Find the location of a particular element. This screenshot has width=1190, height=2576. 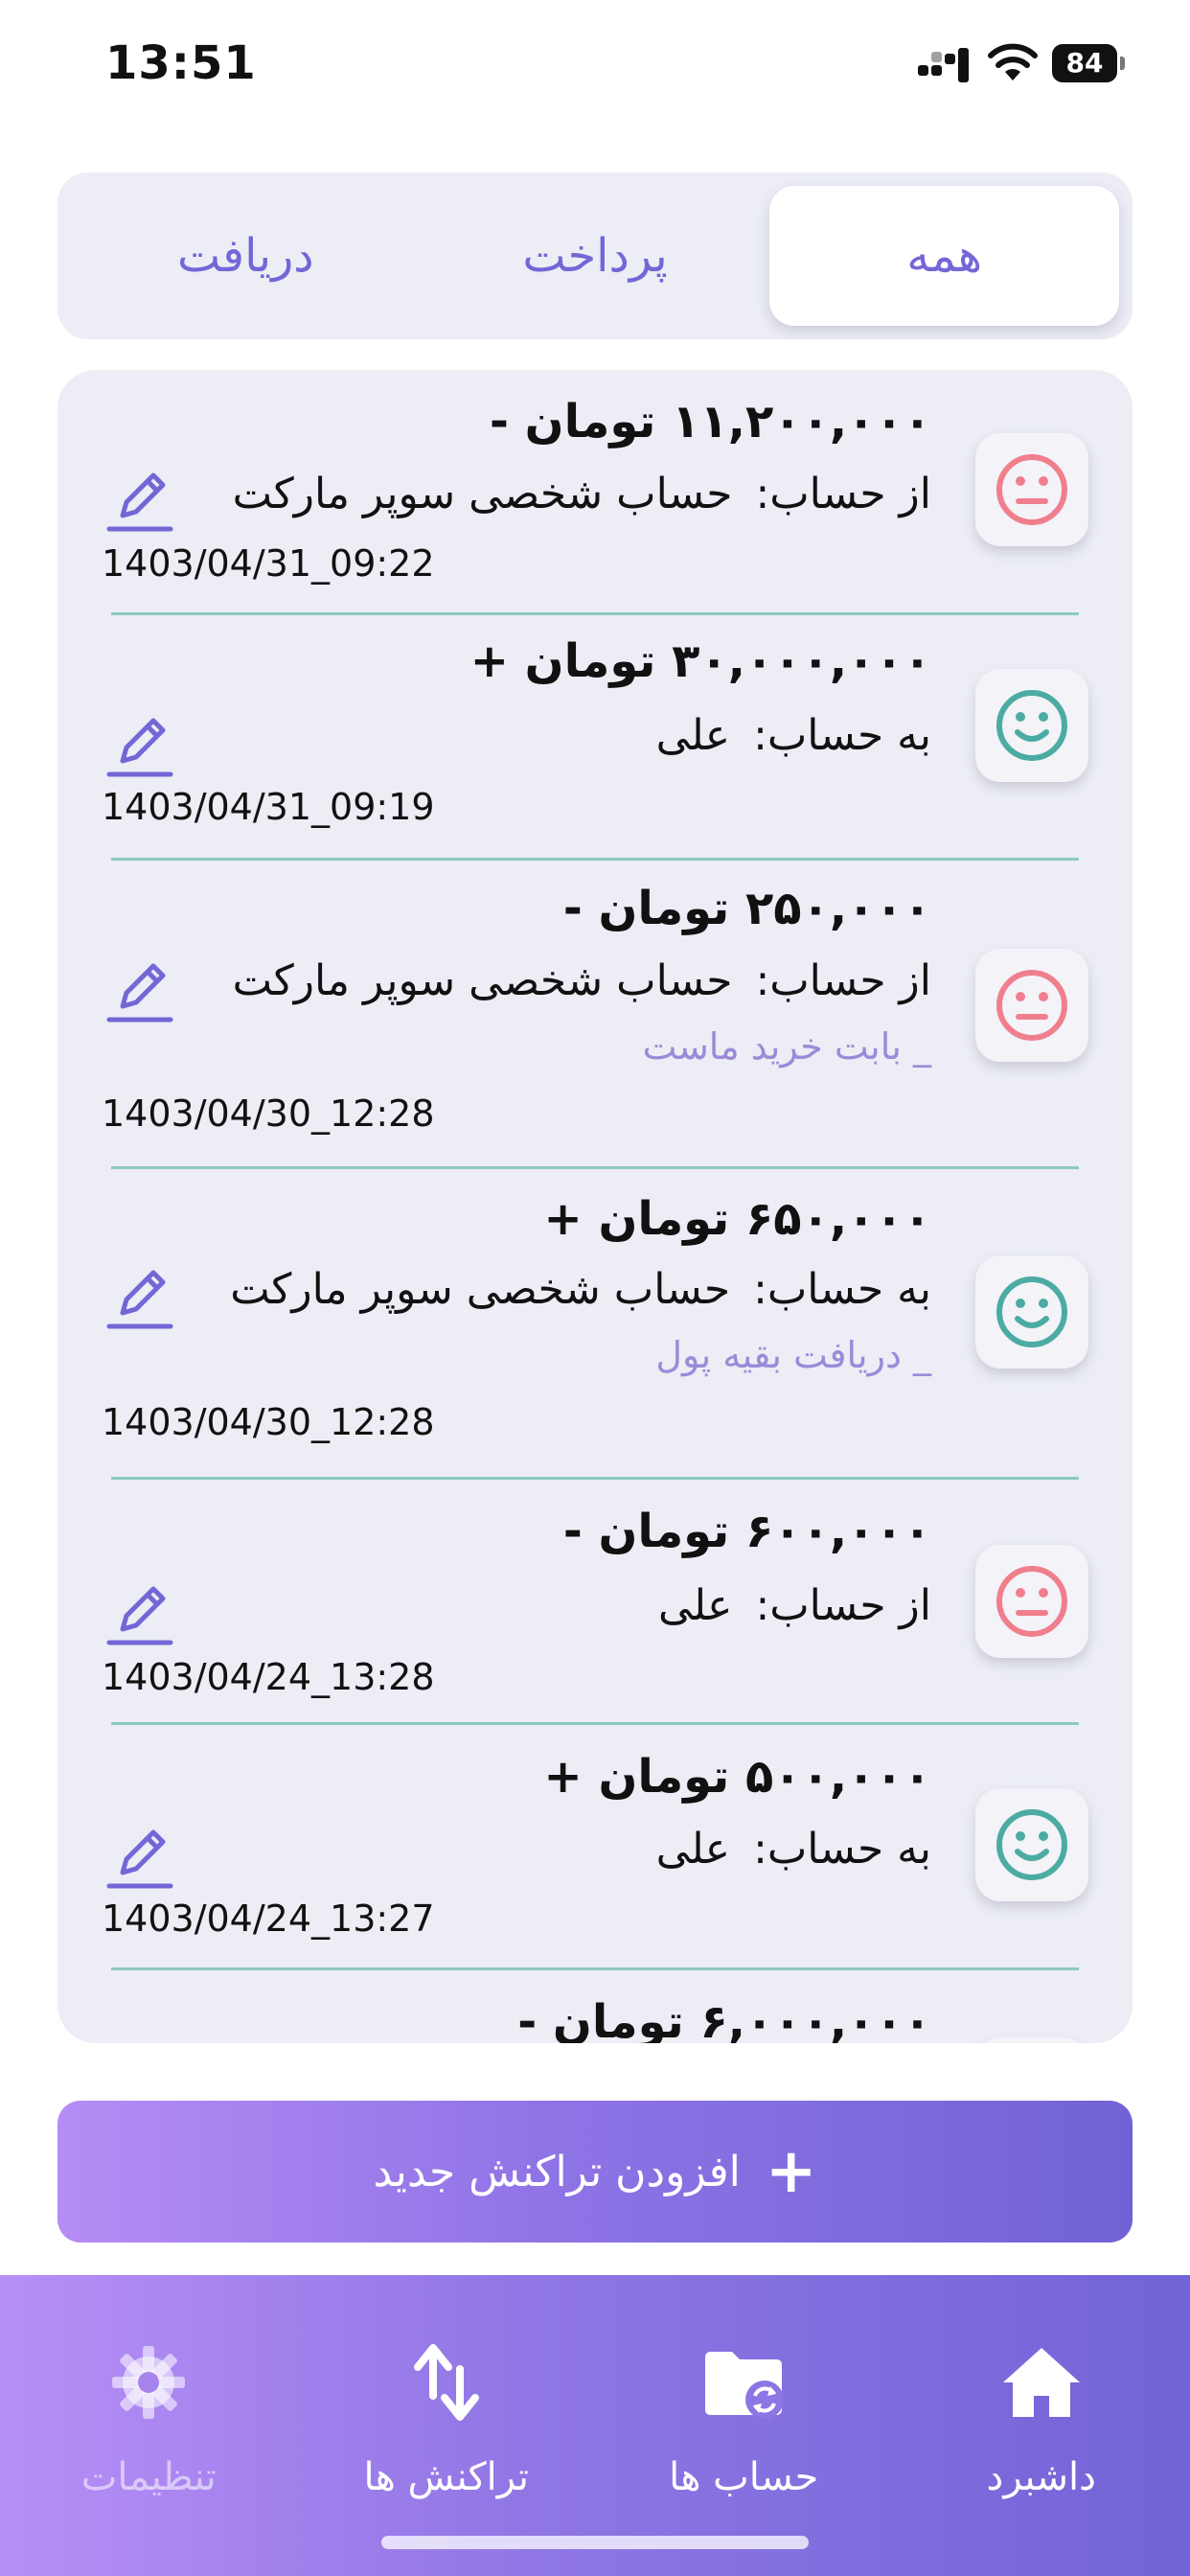

nav-item-transactions: تراکنش ها is located at coordinates (447, 2425).